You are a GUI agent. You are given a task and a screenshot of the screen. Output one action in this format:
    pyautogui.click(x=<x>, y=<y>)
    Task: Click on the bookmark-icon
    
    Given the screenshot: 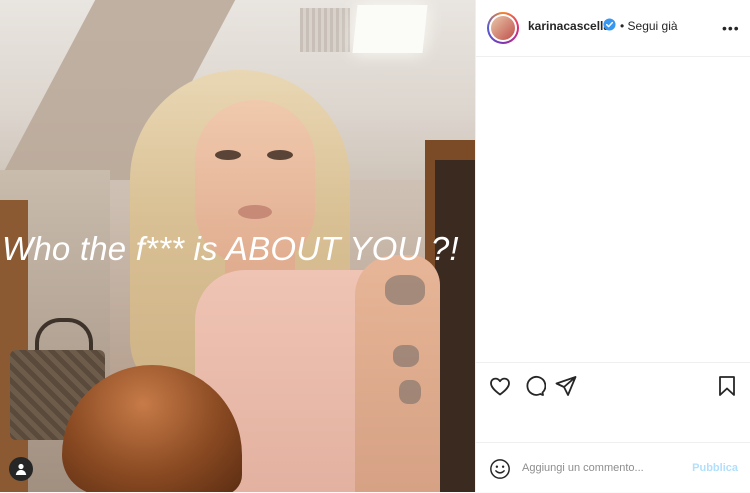 What is the action you would take?
    pyautogui.click(x=727, y=386)
    